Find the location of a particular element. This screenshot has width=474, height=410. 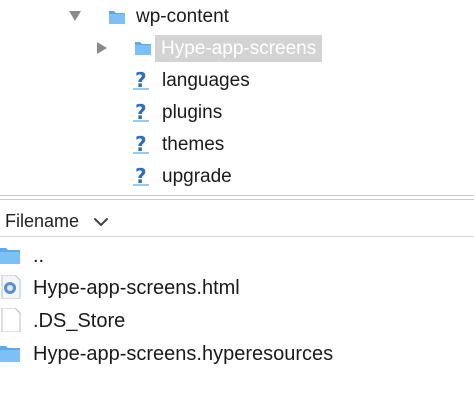

disclosure-collapsed-icon is located at coordinates (104, 49).